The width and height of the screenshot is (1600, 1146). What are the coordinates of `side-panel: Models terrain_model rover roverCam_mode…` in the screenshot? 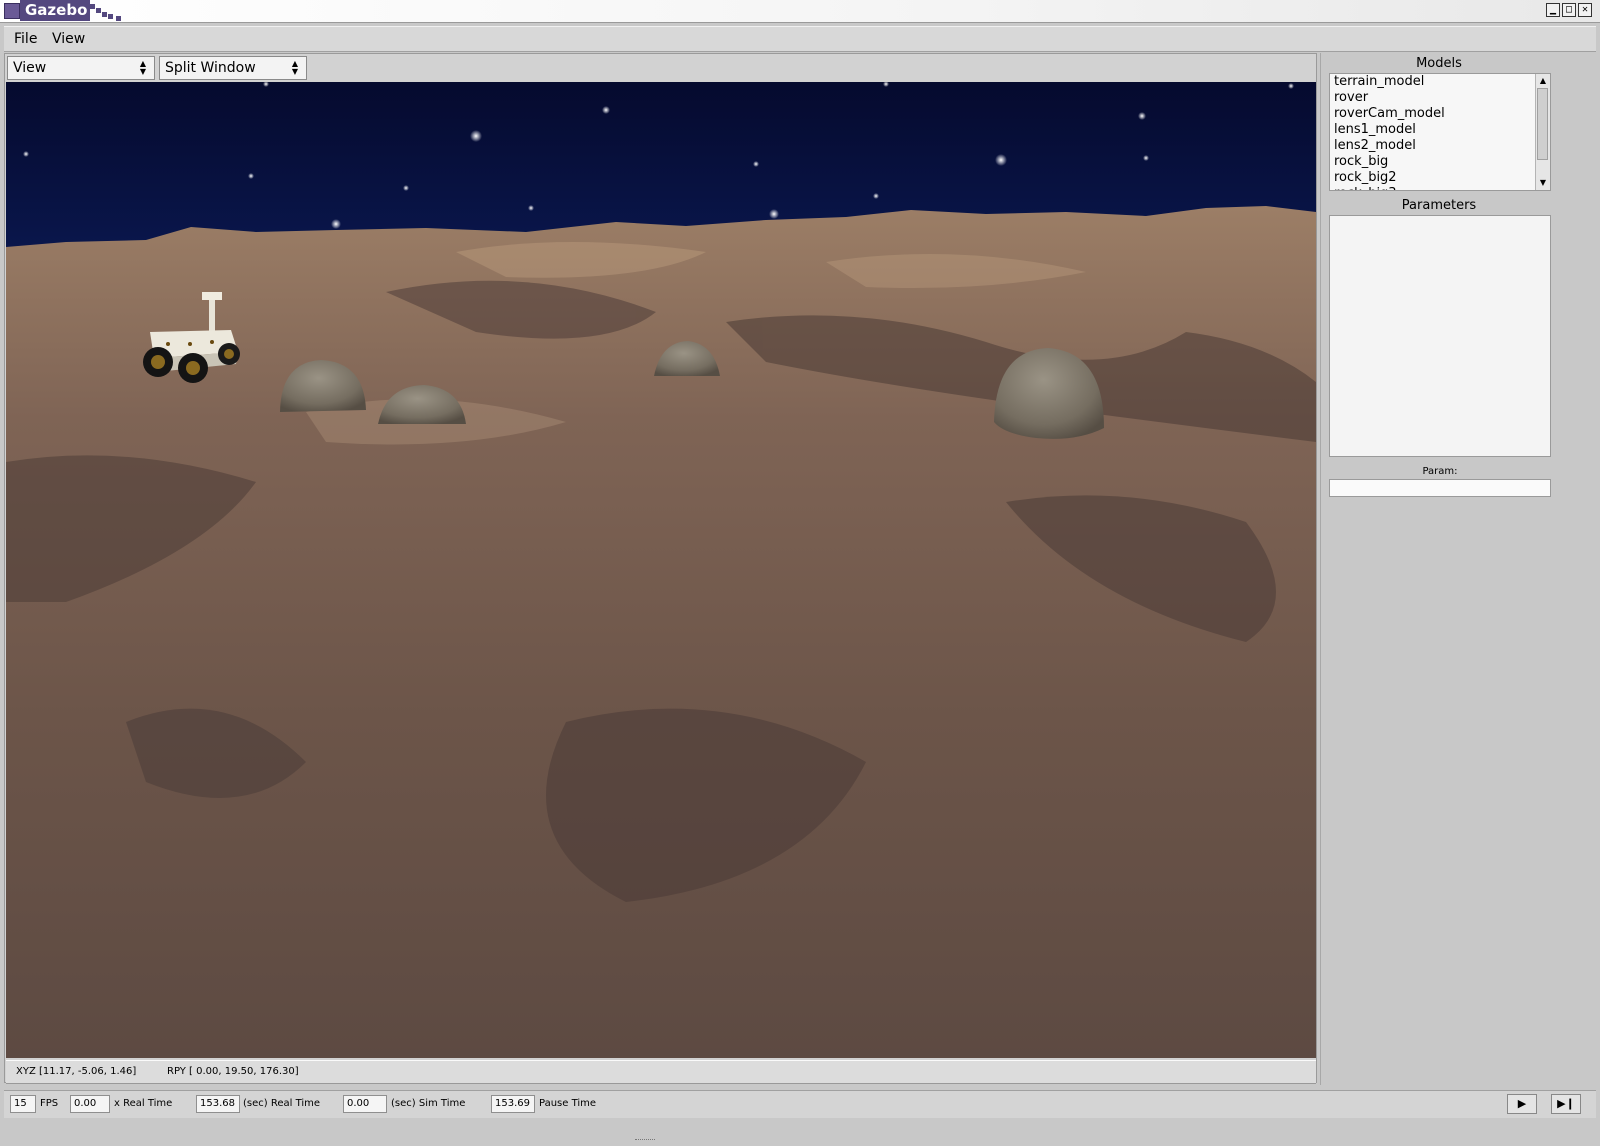 It's located at (1438, 569).